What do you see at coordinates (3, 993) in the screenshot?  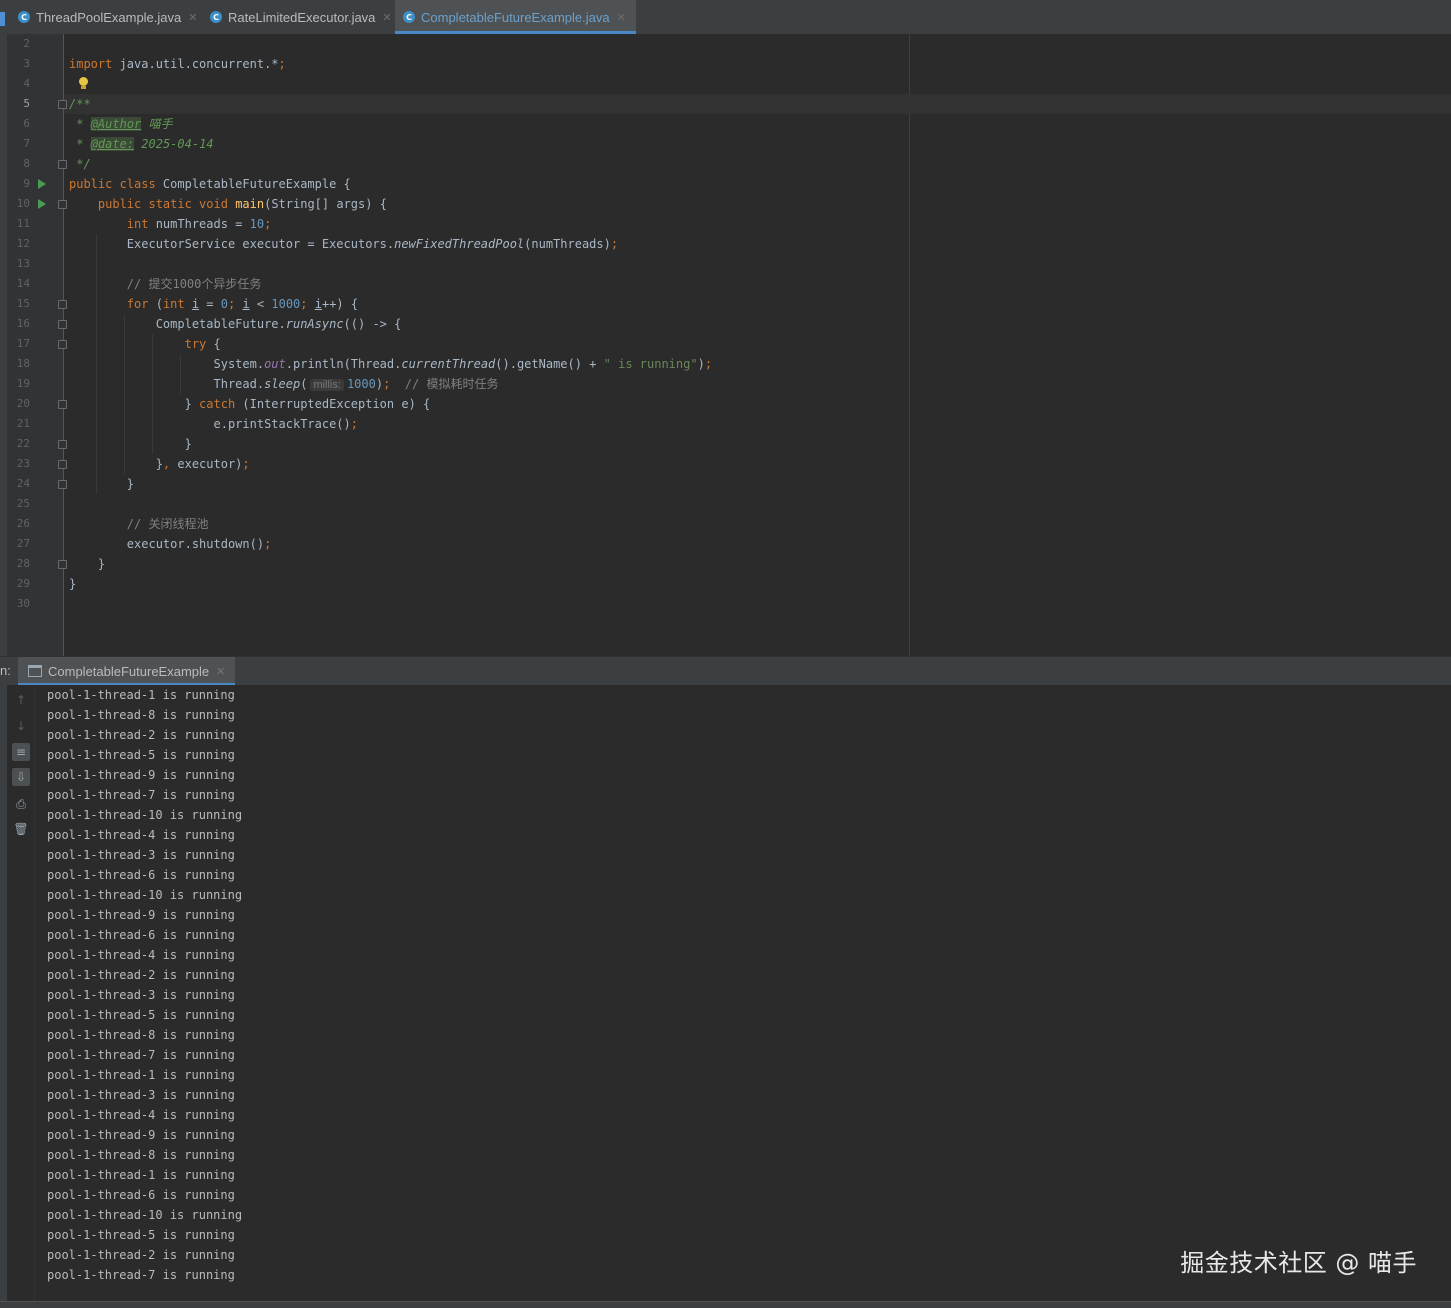 I see `left-tool-strip` at bounding box center [3, 993].